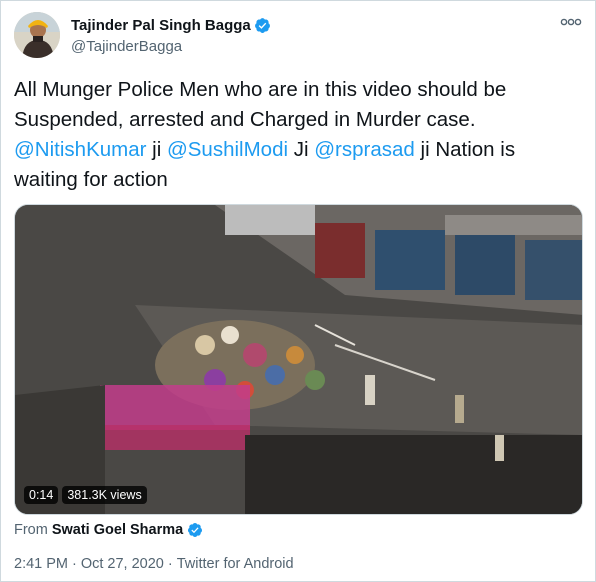  I want to click on video-badges: 0:14 381.3K views, so click(85, 495).